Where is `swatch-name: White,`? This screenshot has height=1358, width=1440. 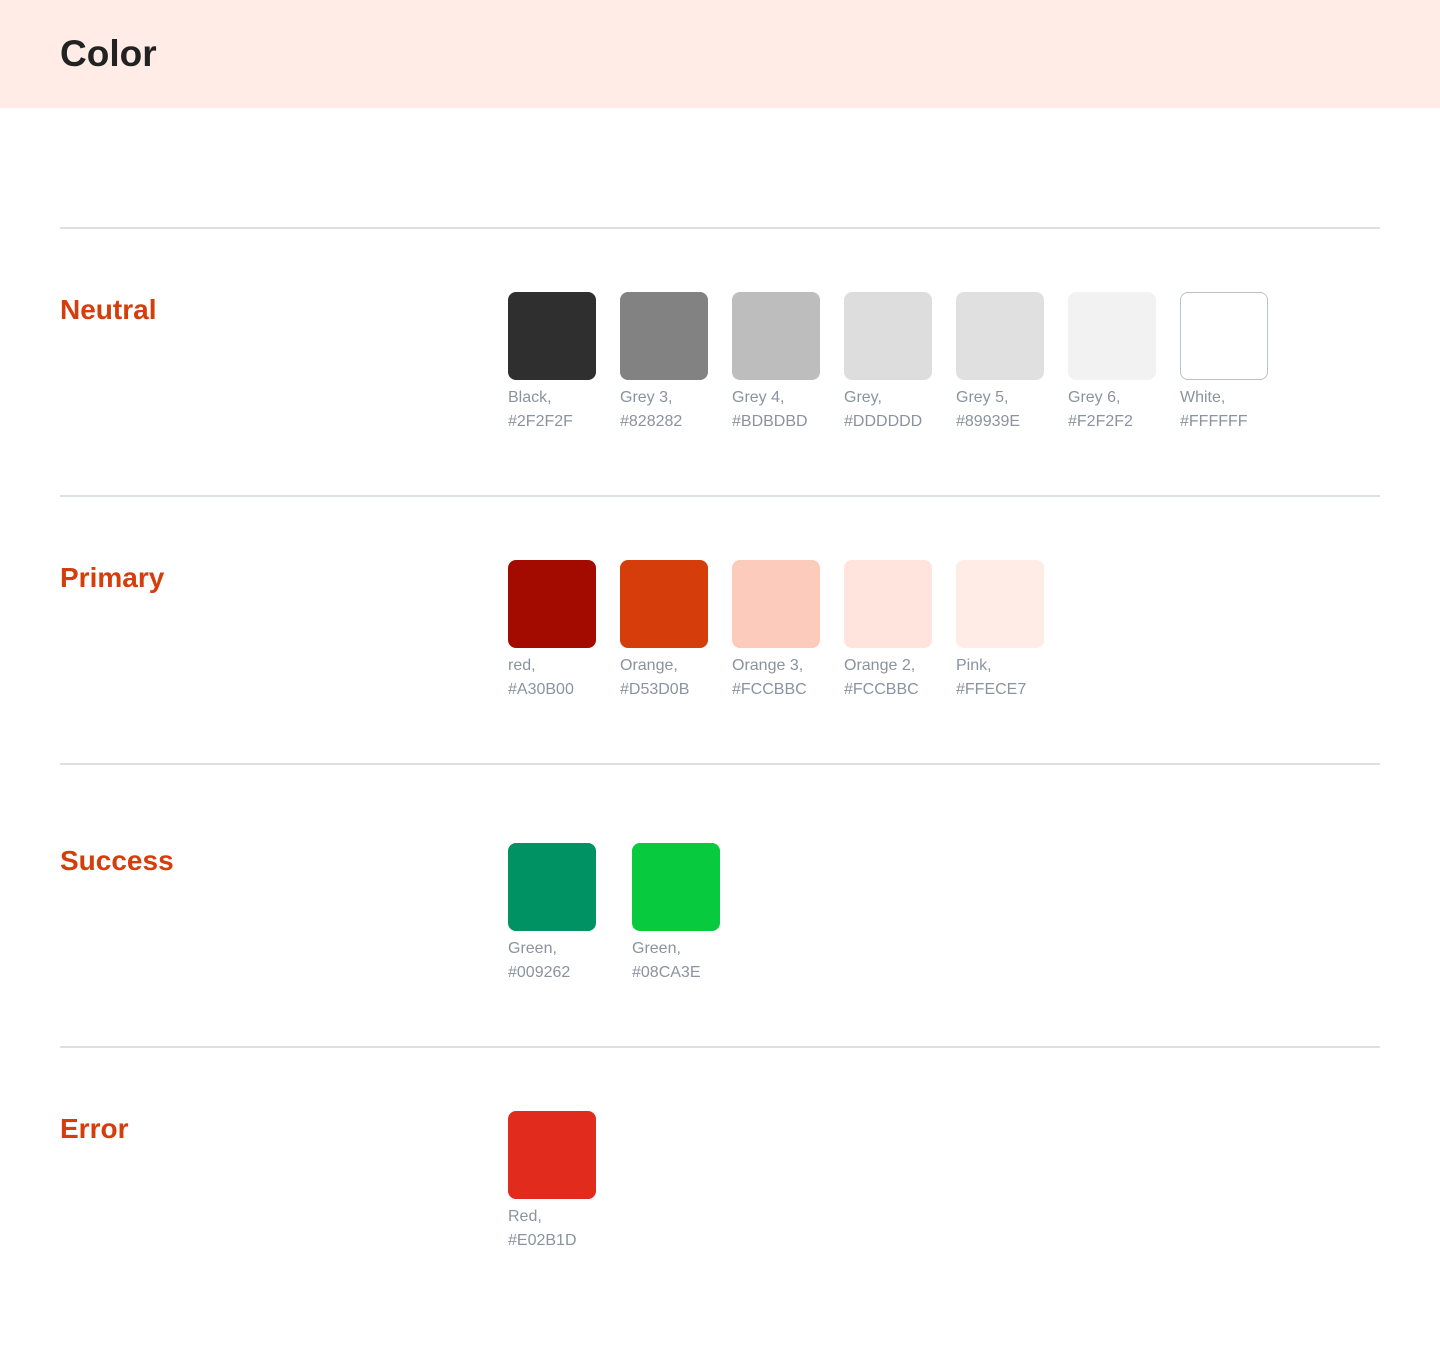
swatch-name: White, is located at coordinates (1203, 397).